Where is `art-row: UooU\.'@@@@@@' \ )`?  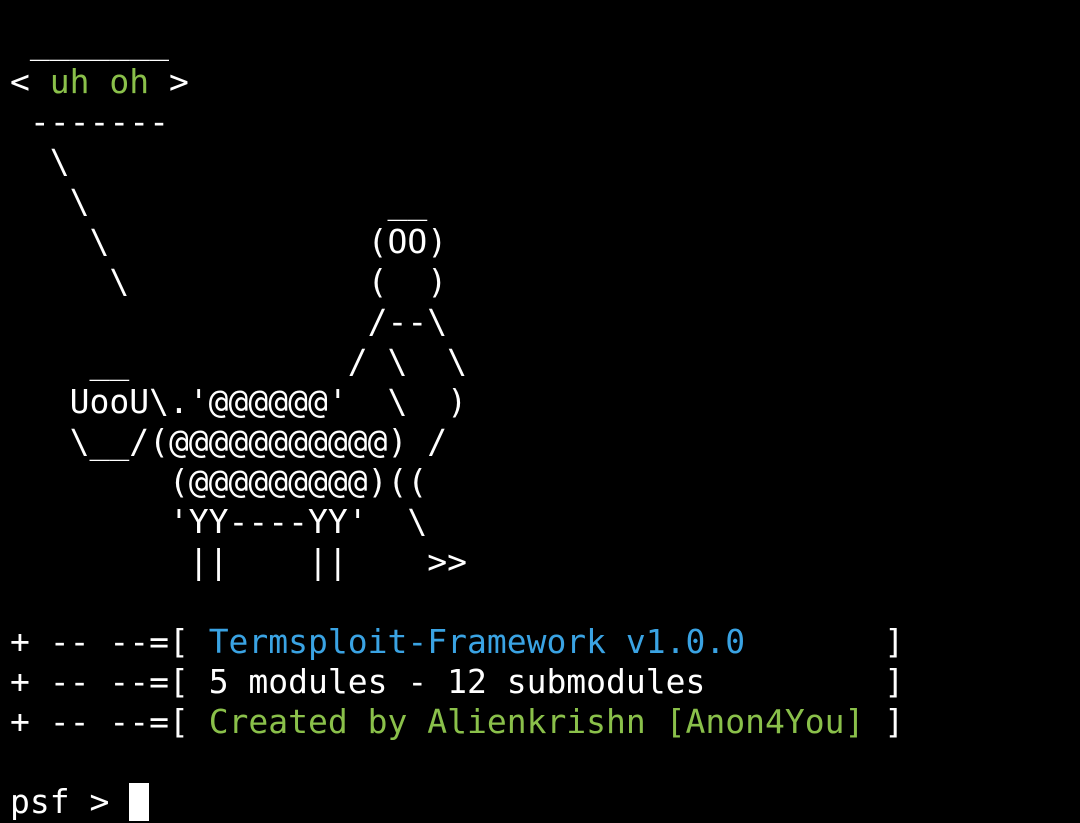
art-row: UooU\.'@@@@@@' \ ) is located at coordinates (238, 401).